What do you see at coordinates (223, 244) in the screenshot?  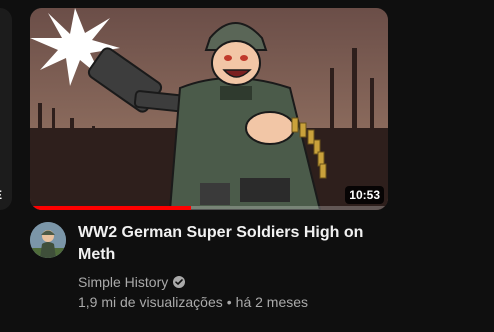 I see `video-title: WW2 German Super Soldiers High on Meth` at bounding box center [223, 244].